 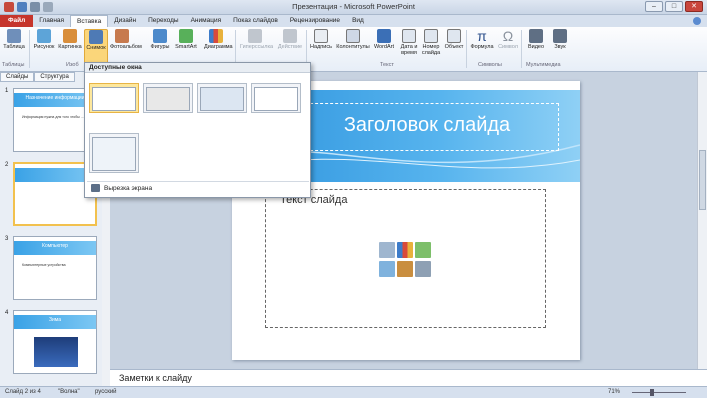 I want to click on calendar-icon, so click(x=409, y=36).